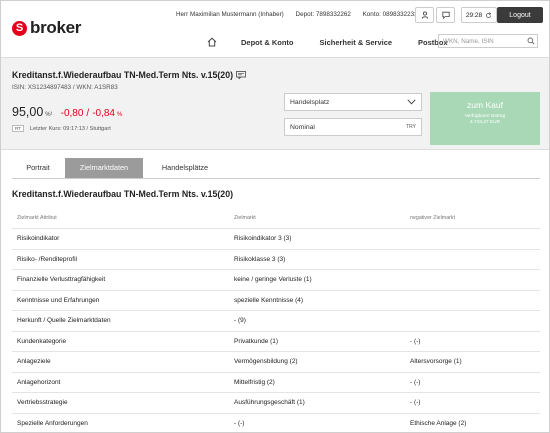 This screenshot has width=550, height=433. What do you see at coordinates (269, 402) in the screenshot?
I see `target-market-cell: Ausführungsgeschäft (1)` at bounding box center [269, 402].